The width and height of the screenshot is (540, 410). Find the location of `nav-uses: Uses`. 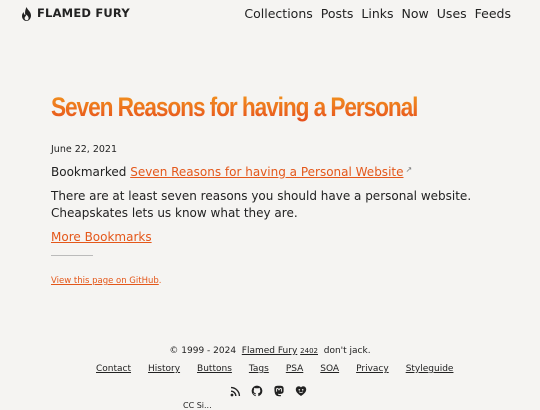

nav-uses: Uses is located at coordinates (452, 13).